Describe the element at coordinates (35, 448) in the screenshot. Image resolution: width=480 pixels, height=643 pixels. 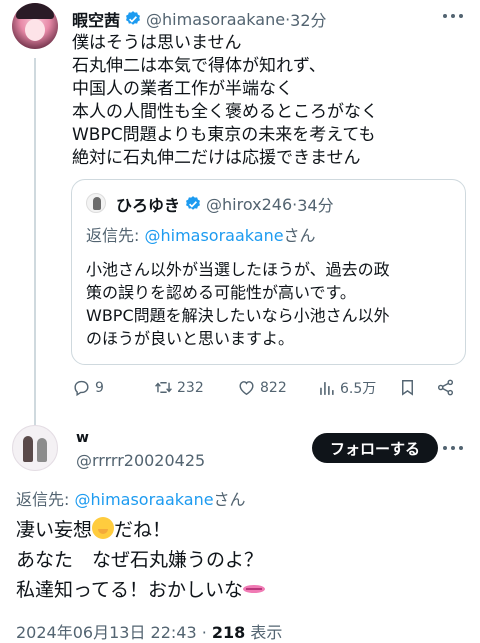
I see `reply-avatar` at that location.